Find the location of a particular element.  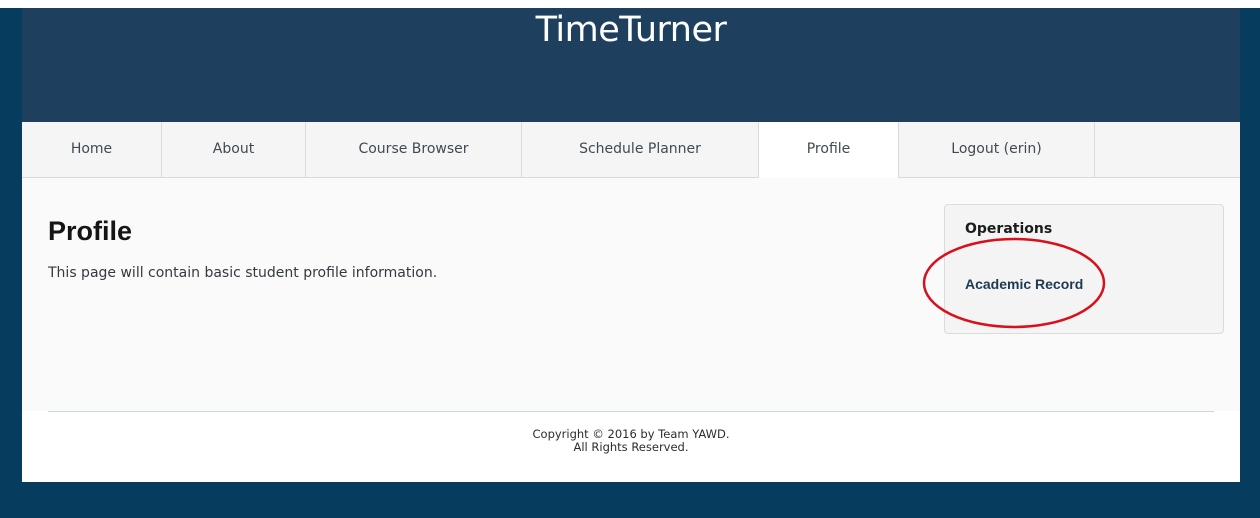

tab-schedule-planner: Schedule Planner is located at coordinates (640, 149).